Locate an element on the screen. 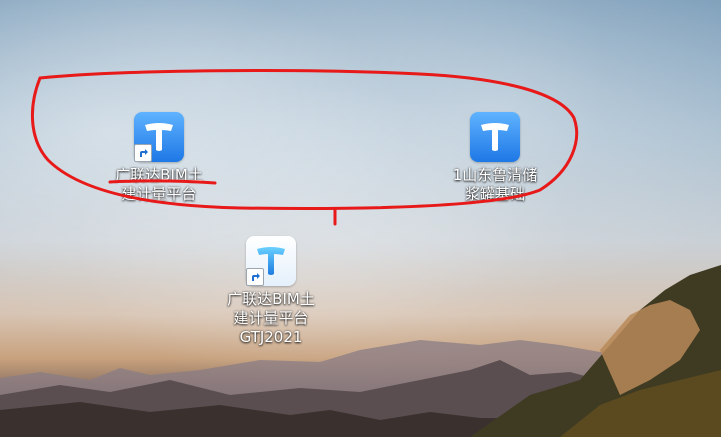  app-t-logo-icon is located at coordinates (495, 137).